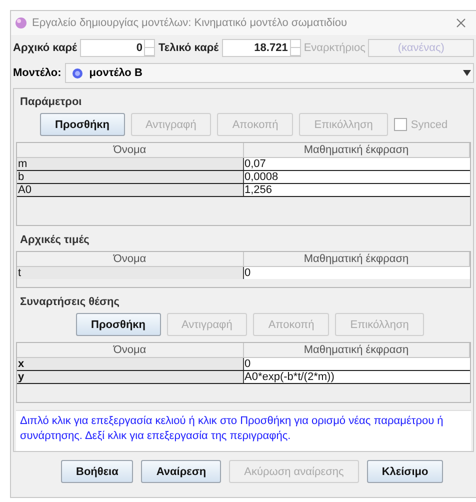 The width and height of the screenshot is (476, 502). Describe the element at coordinates (243, 430) in the screenshot. I see `help-text: Διπλό κλικ για επεξεργασία κελιού ή κλικ στο Προσθήκη για ορισμό νέας παραμέτρου ή συνάρτησης. Δεξί κλικ για επεξεργασία της περιγραφής.` at that location.